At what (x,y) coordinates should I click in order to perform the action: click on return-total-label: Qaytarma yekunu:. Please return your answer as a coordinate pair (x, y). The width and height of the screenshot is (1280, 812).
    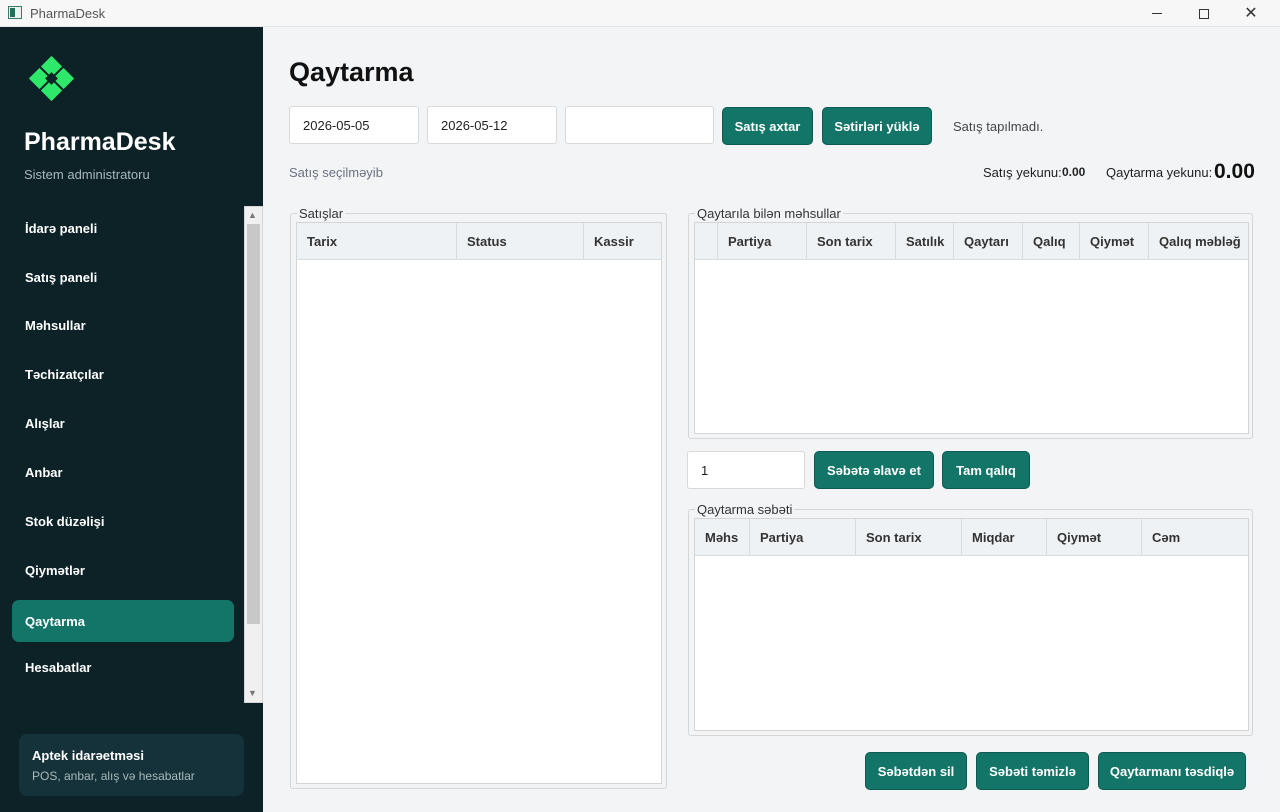
    Looking at the image, I should click on (1159, 172).